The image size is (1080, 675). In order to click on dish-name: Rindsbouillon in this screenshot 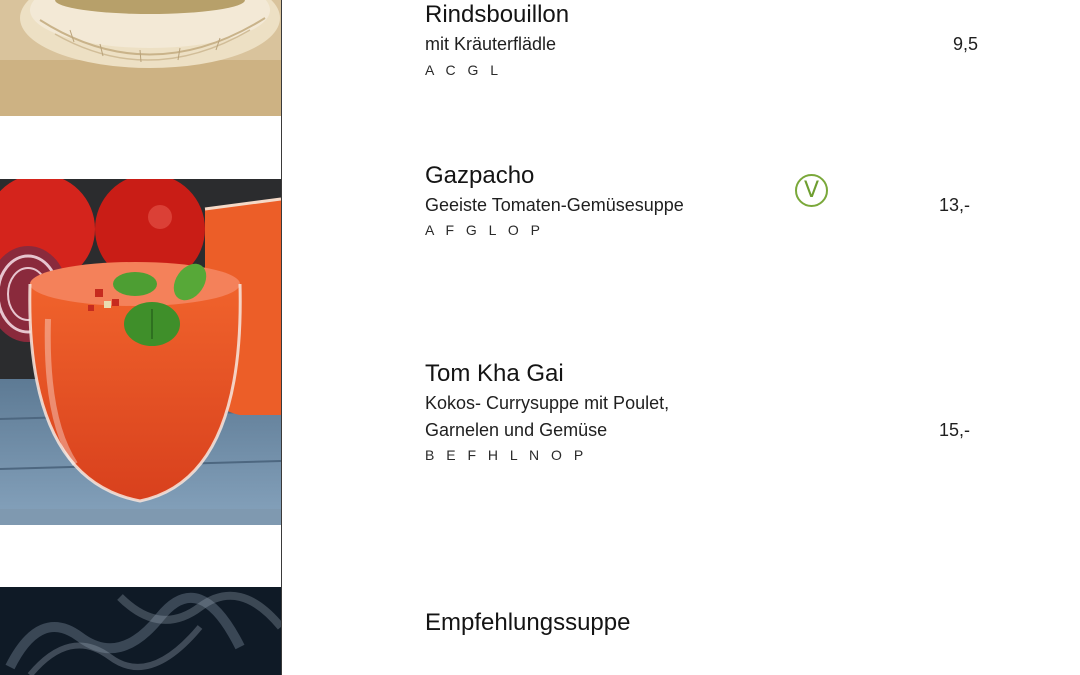, I will do `click(497, 14)`.